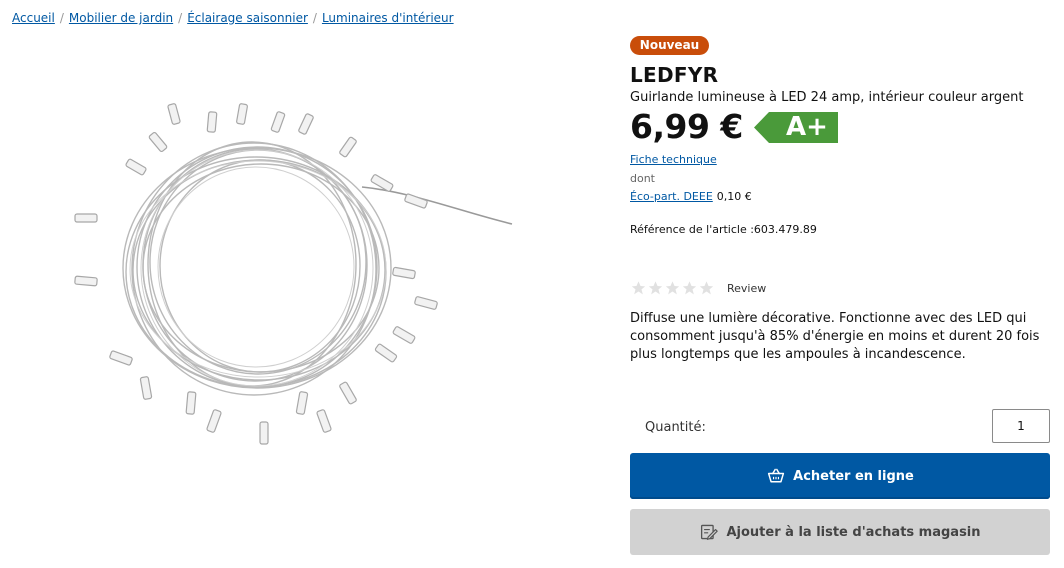  I want to click on plug-cable, so click(437, 205).